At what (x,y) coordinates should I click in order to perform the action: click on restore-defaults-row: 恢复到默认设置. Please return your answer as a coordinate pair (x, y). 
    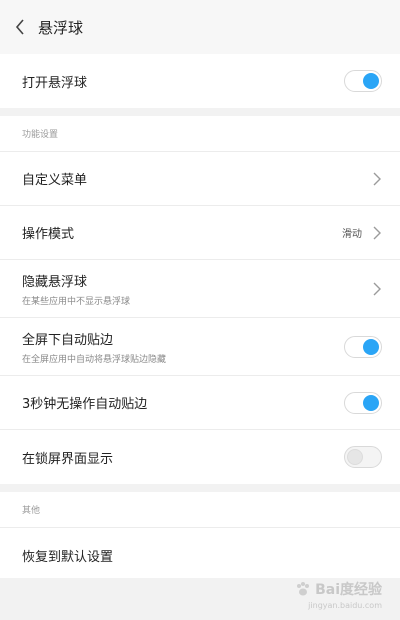
    Looking at the image, I should click on (200, 555).